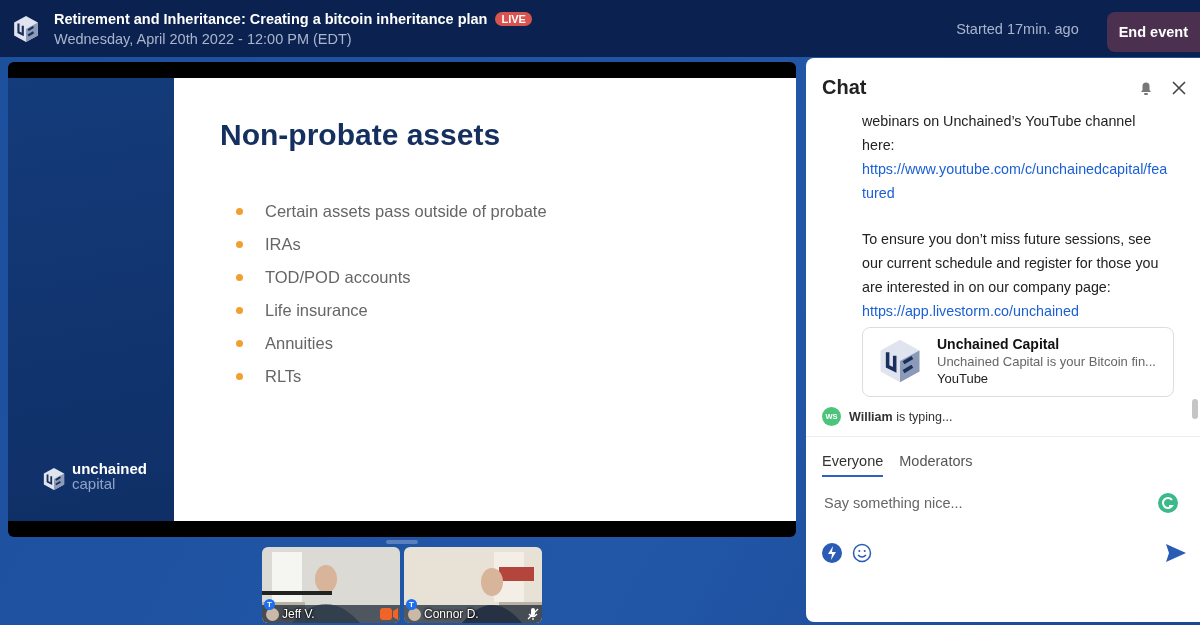 The height and width of the screenshot is (625, 1200). What do you see at coordinates (406, 211) in the screenshot?
I see `bullet-text: Certain assets pass outside of probate` at bounding box center [406, 211].